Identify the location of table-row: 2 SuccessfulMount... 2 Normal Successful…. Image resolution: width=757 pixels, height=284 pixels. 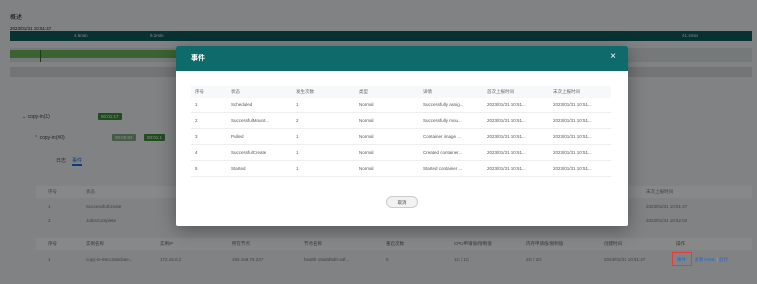
(401, 121).